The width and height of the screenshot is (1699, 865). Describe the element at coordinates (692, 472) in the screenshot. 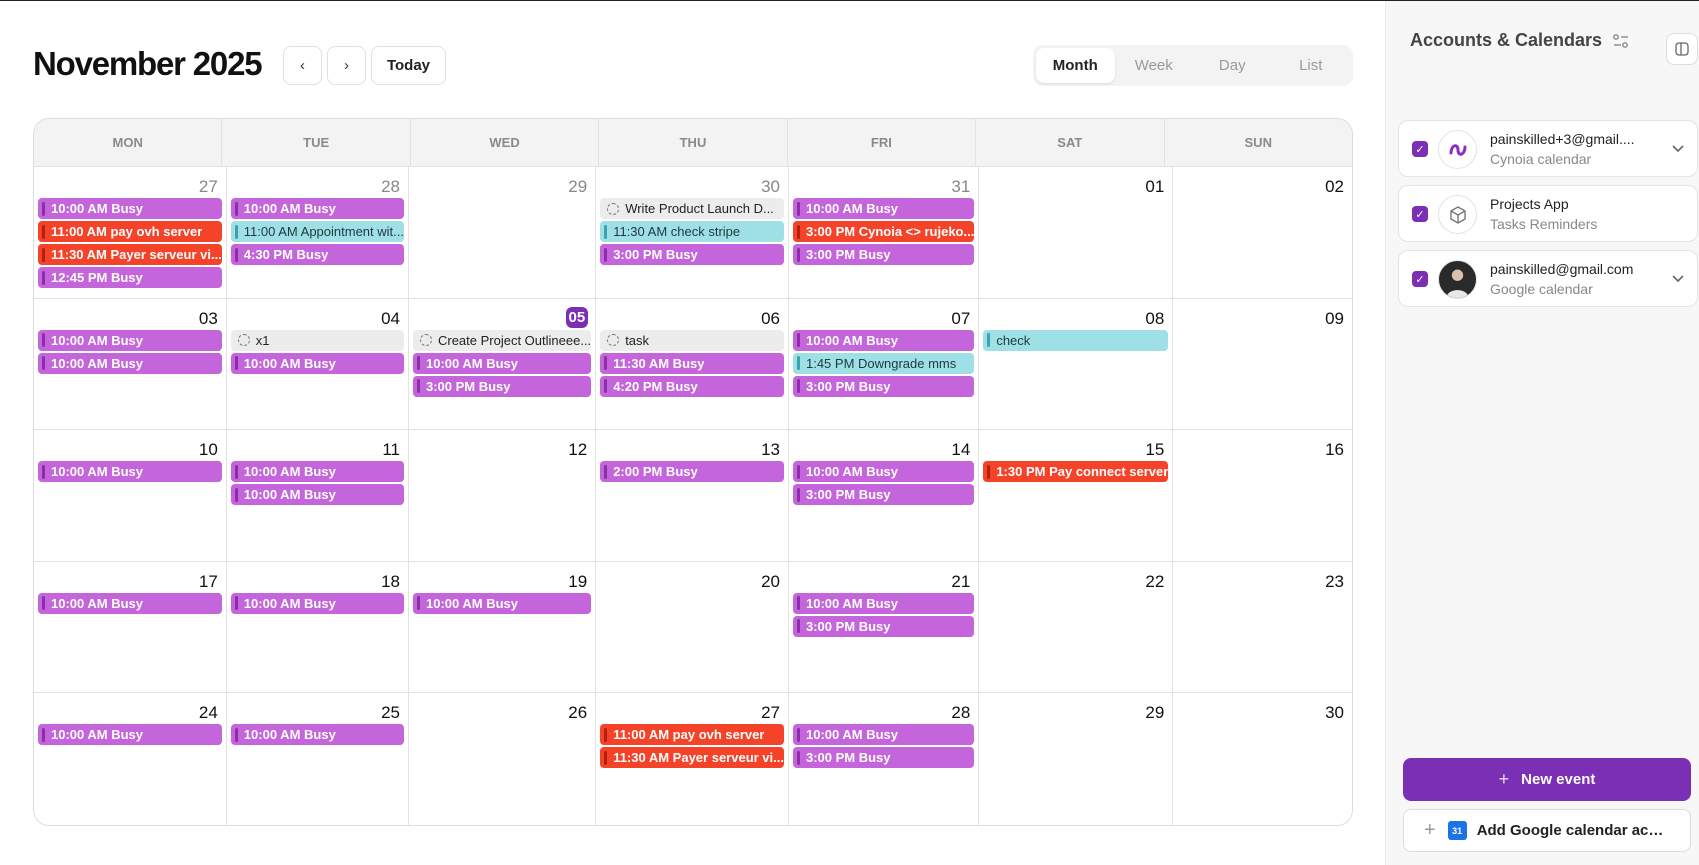

I see `event-item: 2:00 PM Busy` at that location.